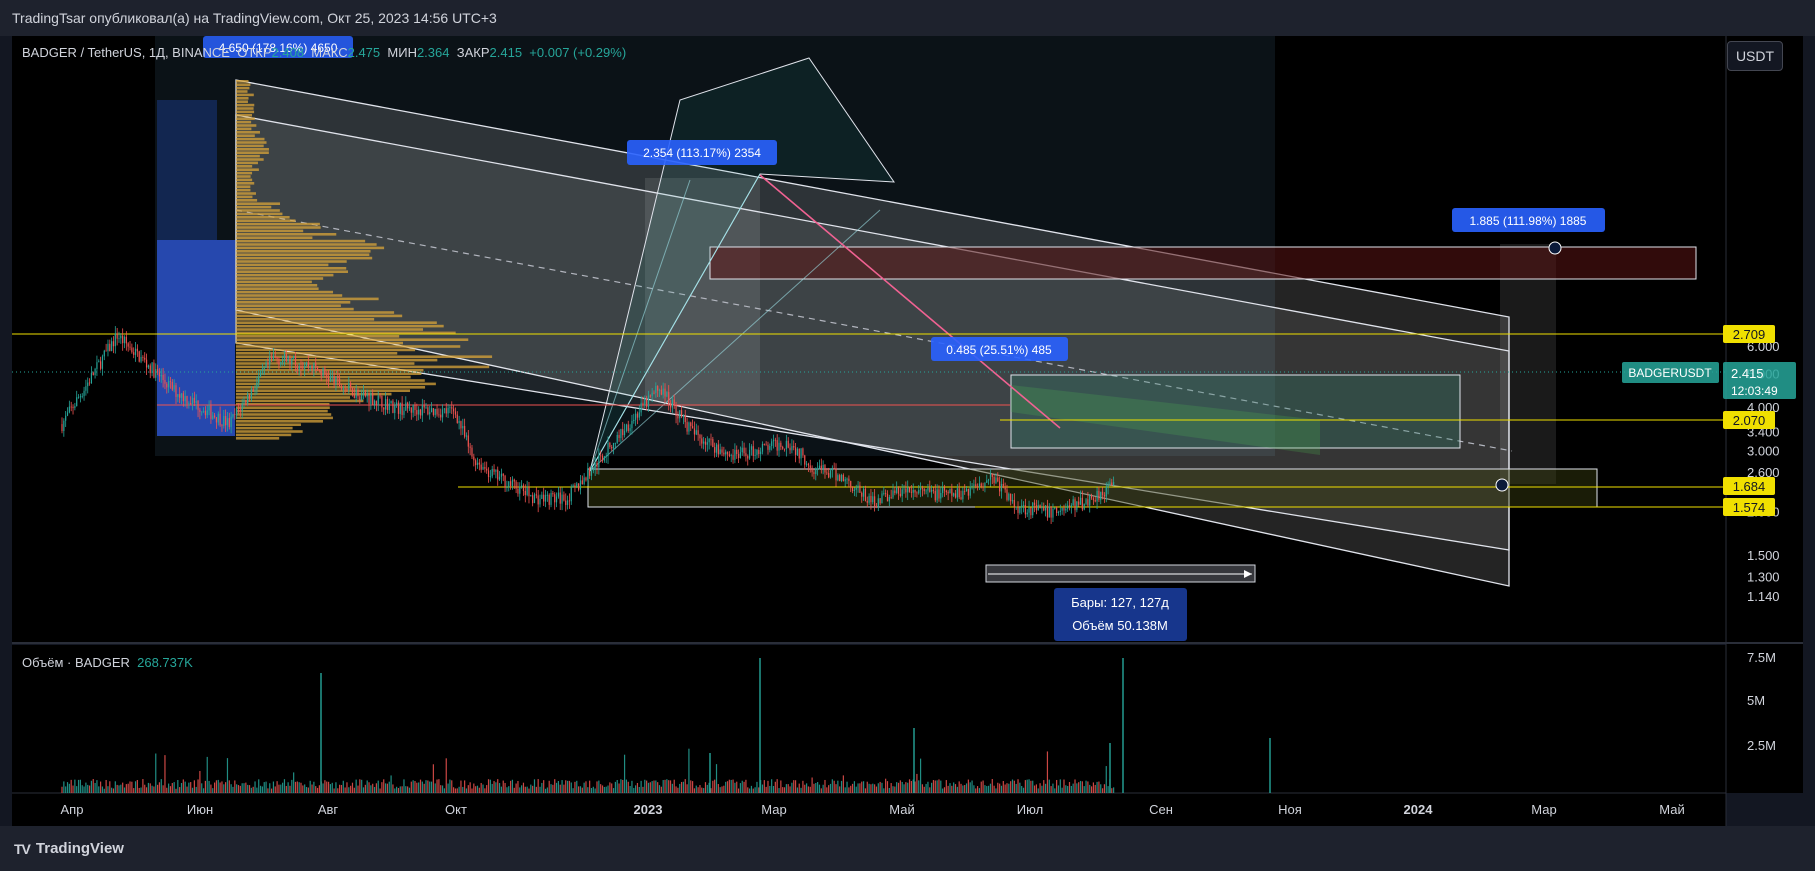 The image size is (1815, 871). What do you see at coordinates (107, 662) in the screenshot?
I see `volume-legend: Объём · BADGER 268.737K` at bounding box center [107, 662].